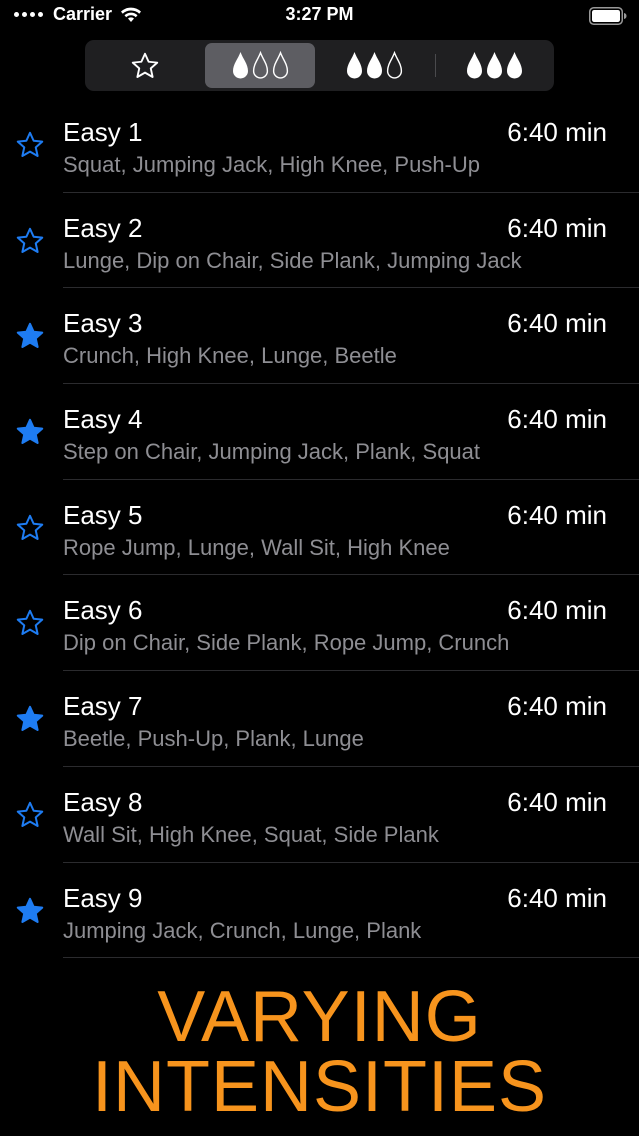 The width and height of the screenshot is (639, 1136). What do you see at coordinates (103, 610) in the screenshot?
I see `workout-title: Easy 6` at bounding box center [103, 610].